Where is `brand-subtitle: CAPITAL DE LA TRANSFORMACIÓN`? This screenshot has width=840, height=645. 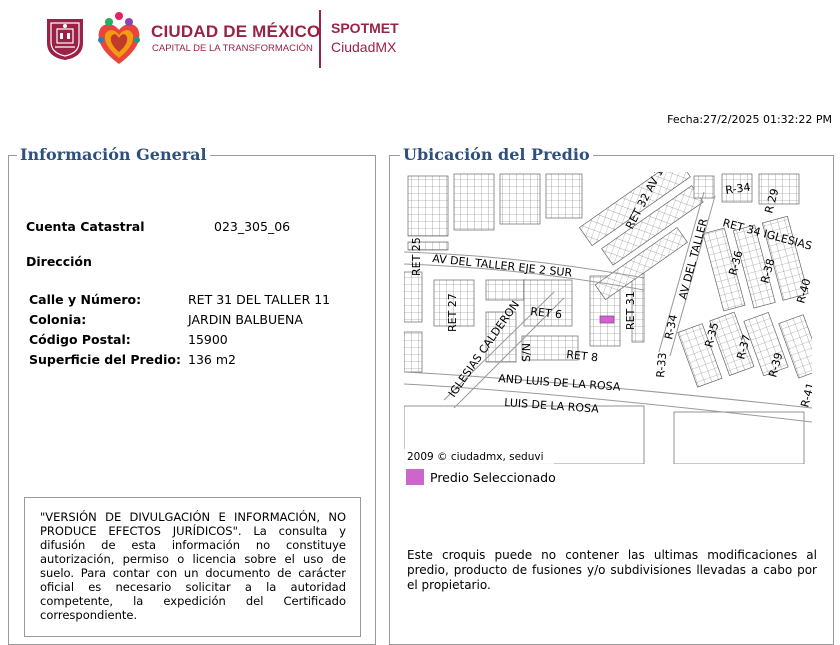
brand-subtitle: CAPITAL DE LA TRANSFORMACIÓN is located at coordinates (232, 48).